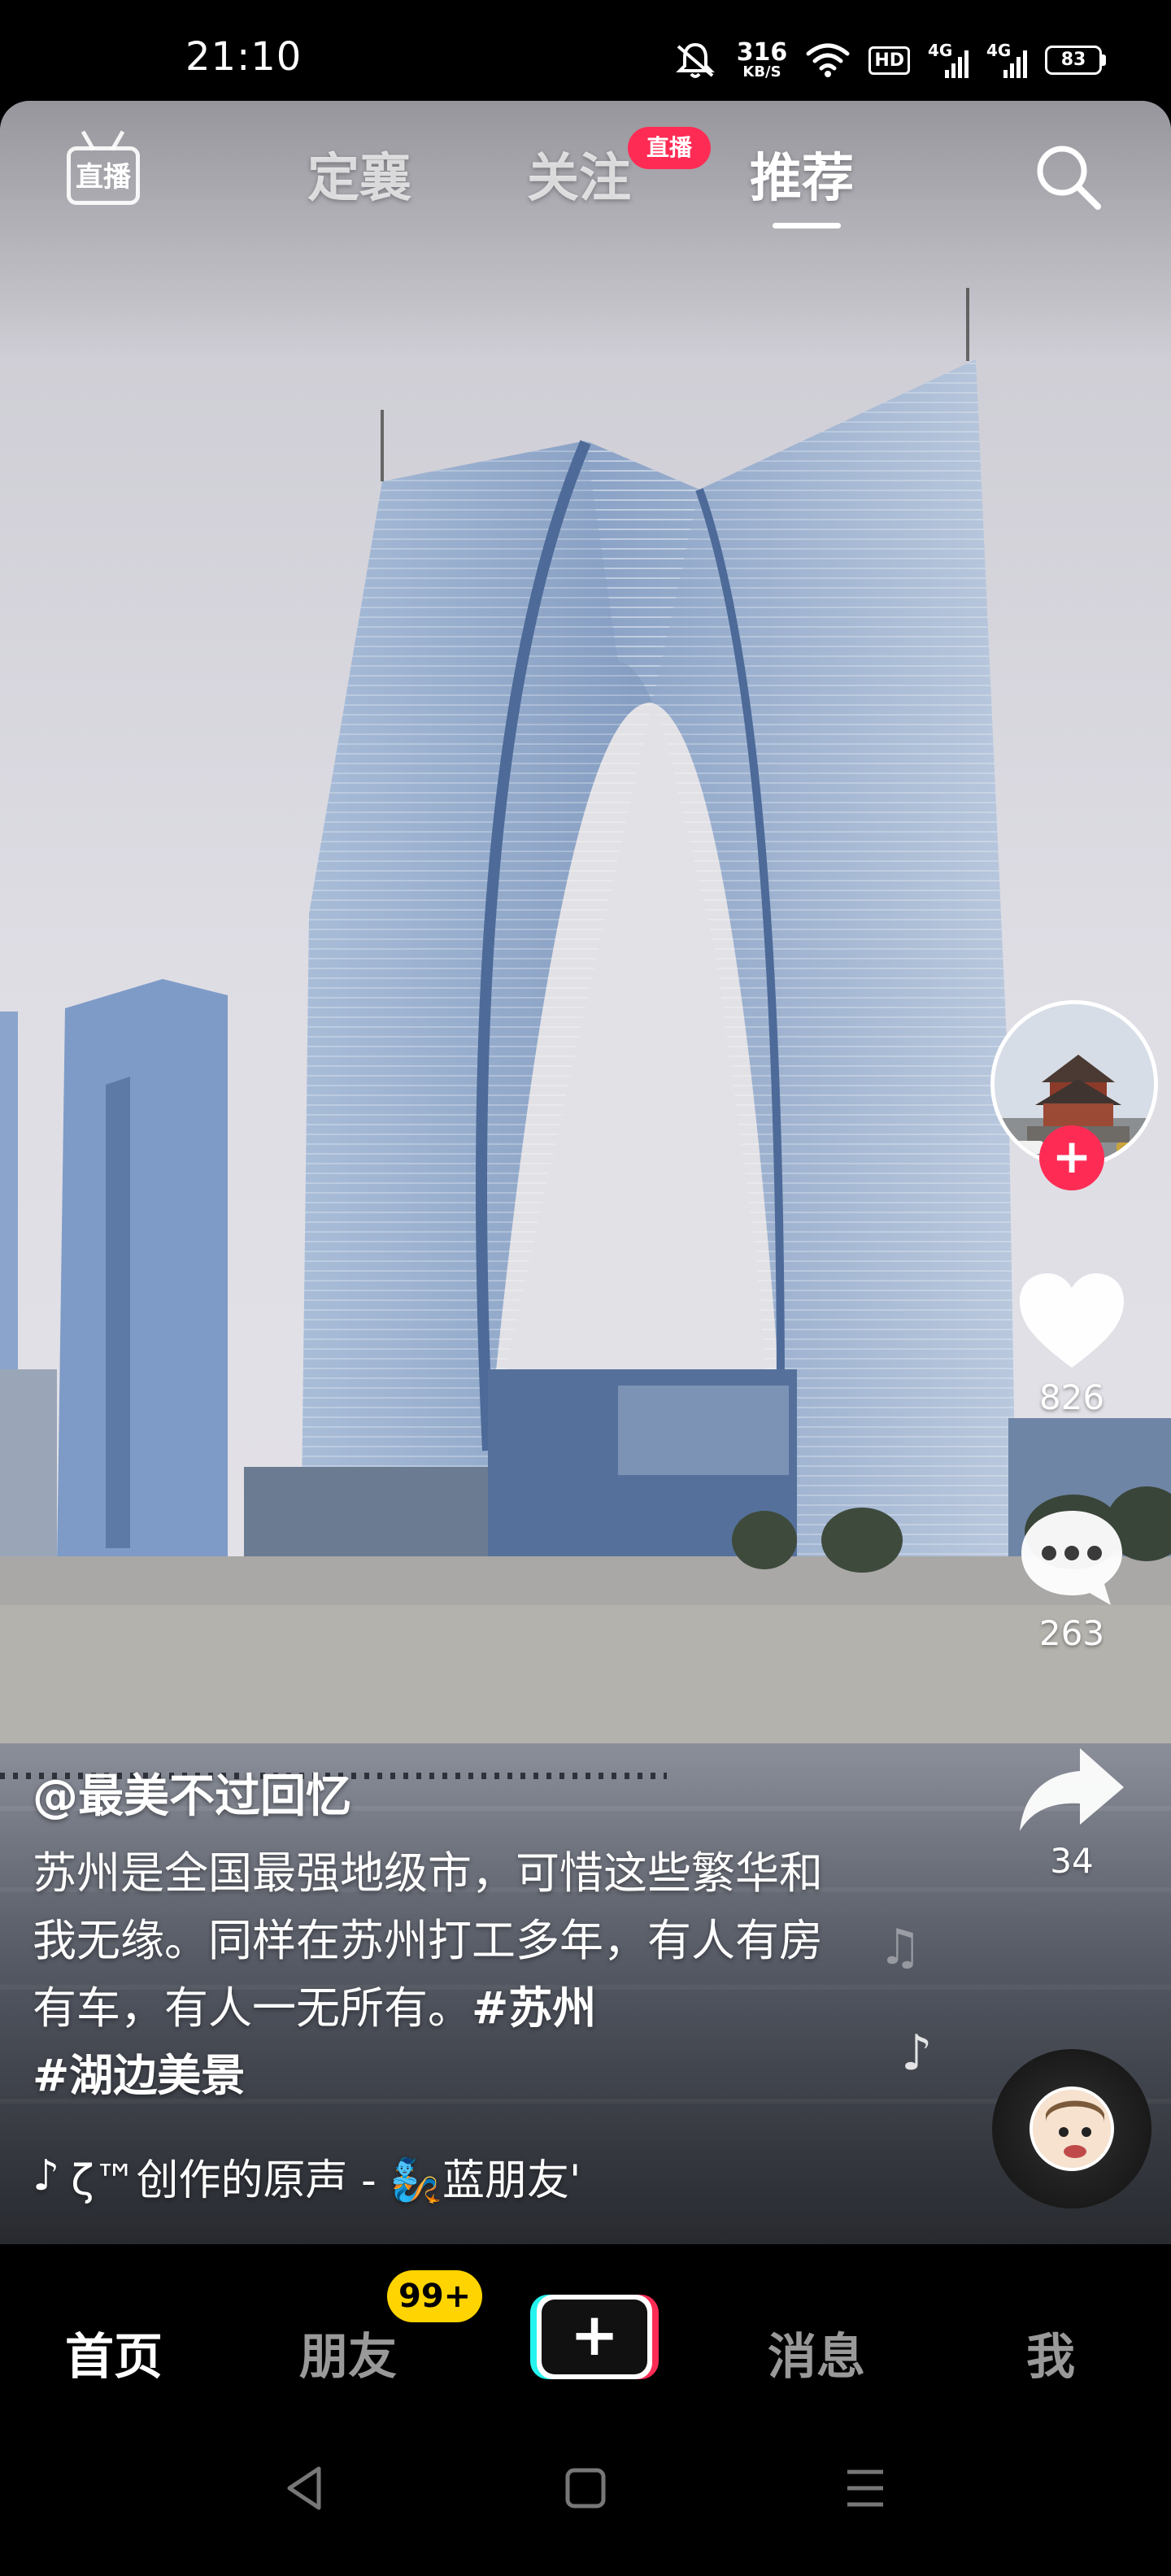  Describe the element at coordinates (1071, 1558) in the screenshot. I see `comment-icon` at that location.